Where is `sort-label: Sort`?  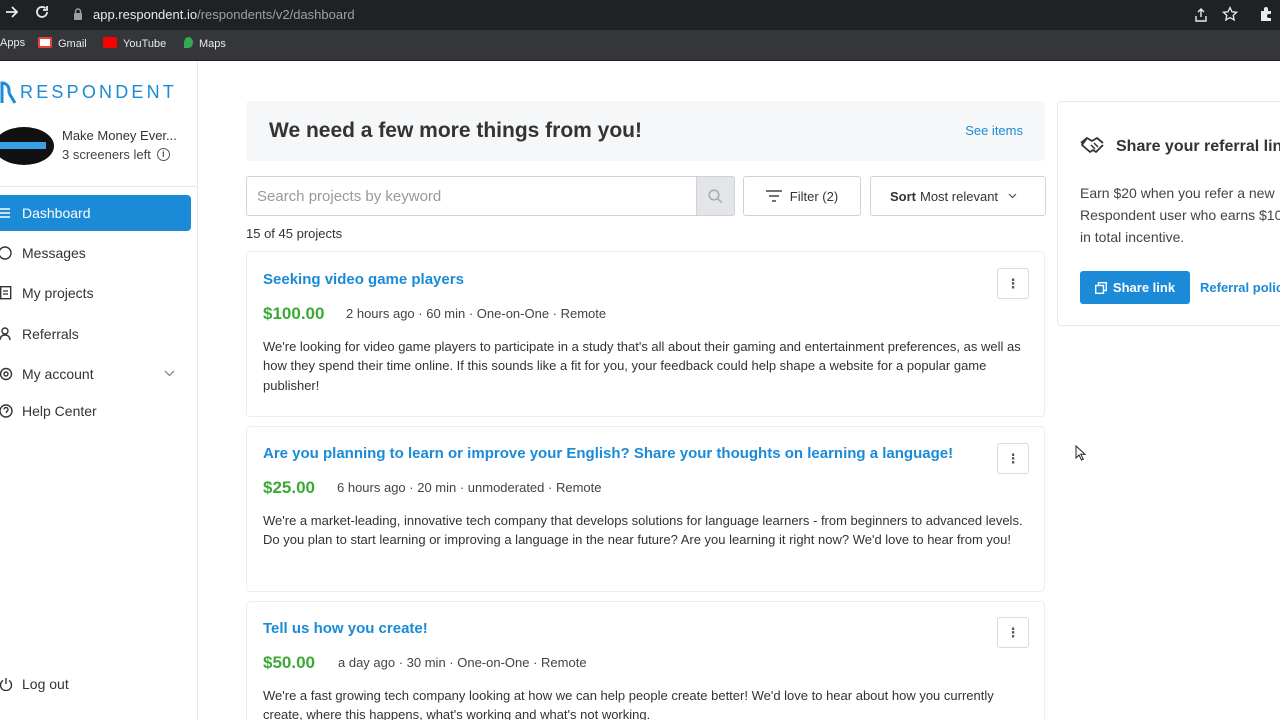
sort-label: Sort is located at coordinates (903, 196).